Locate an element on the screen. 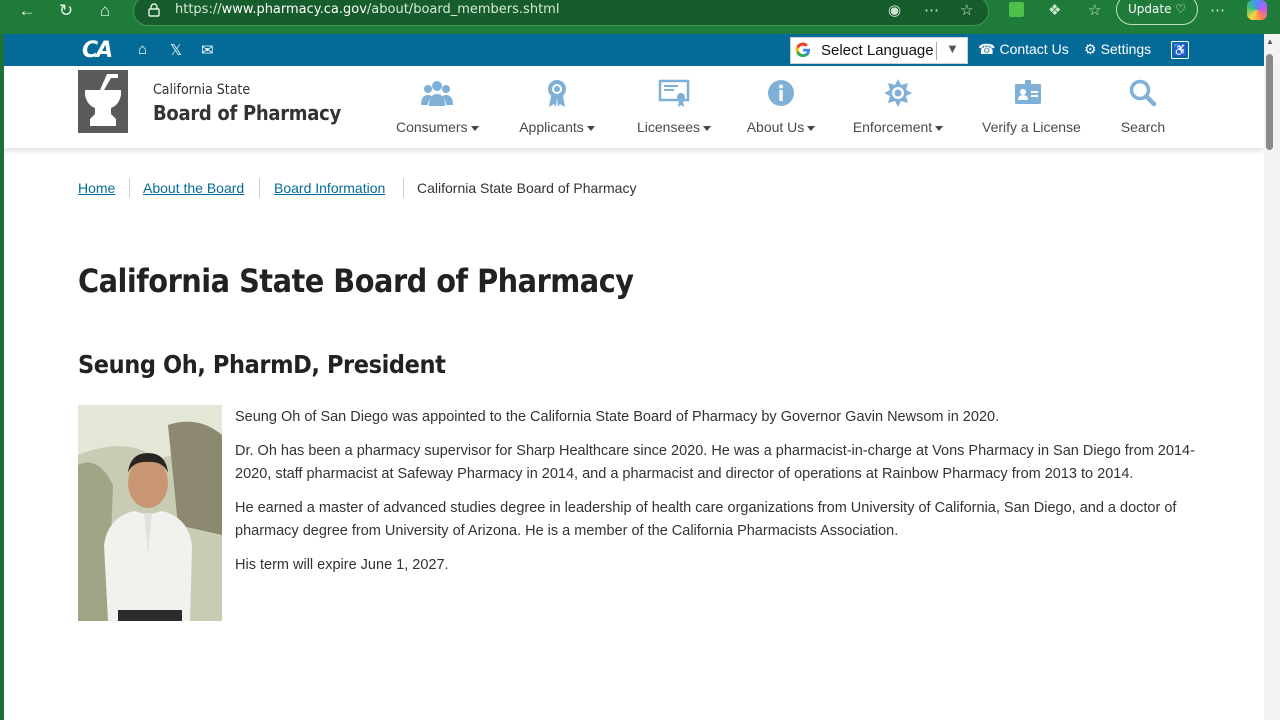 Image resolution: width=1280 pixels, height=720 pixels. breadcrumb-home-link: Home is located at coordinates (96, 188).